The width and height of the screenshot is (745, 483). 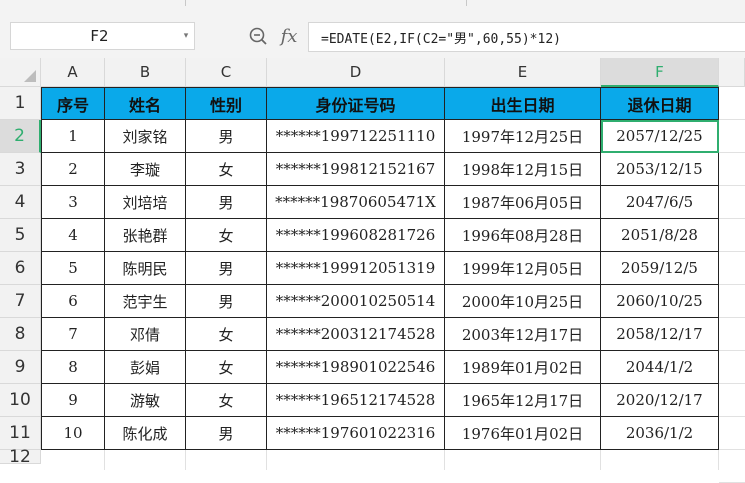 What do you see at coordinates (73, 235) in the screenshot?
I see `cell-index: 4` at bounding box center [73, 235].